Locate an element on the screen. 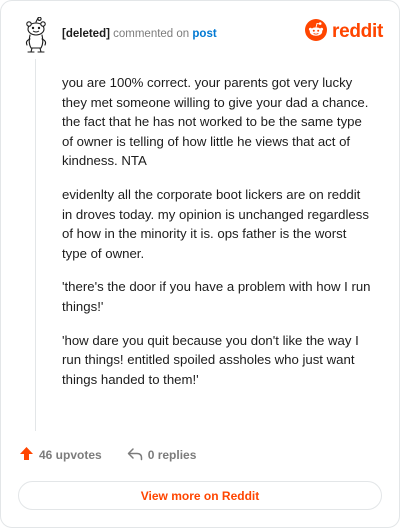  reddit-logo: reddit is located at coordinates (344, 32).